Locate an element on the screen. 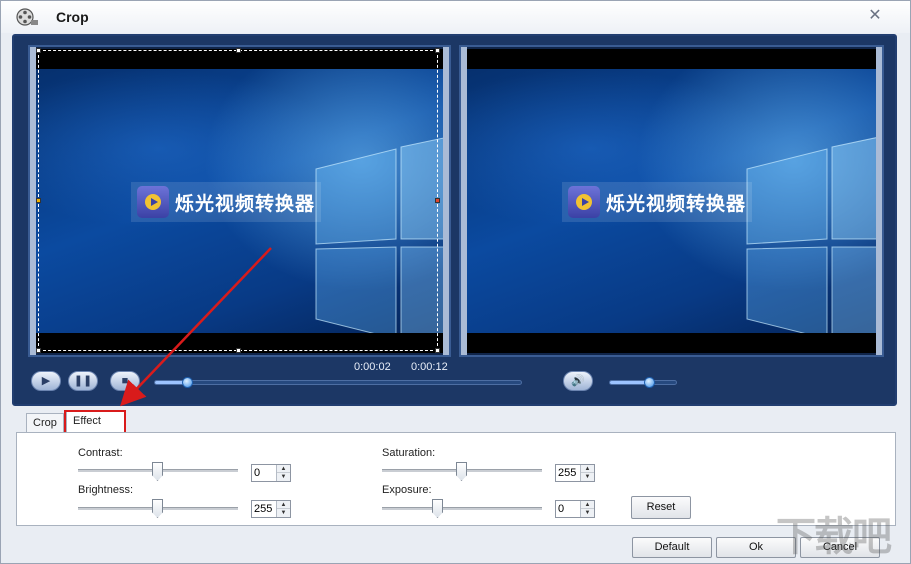 The height and width of the screenshot is (564, 911). speaker-icon: 🔊 is located at coordinates (578, 381).